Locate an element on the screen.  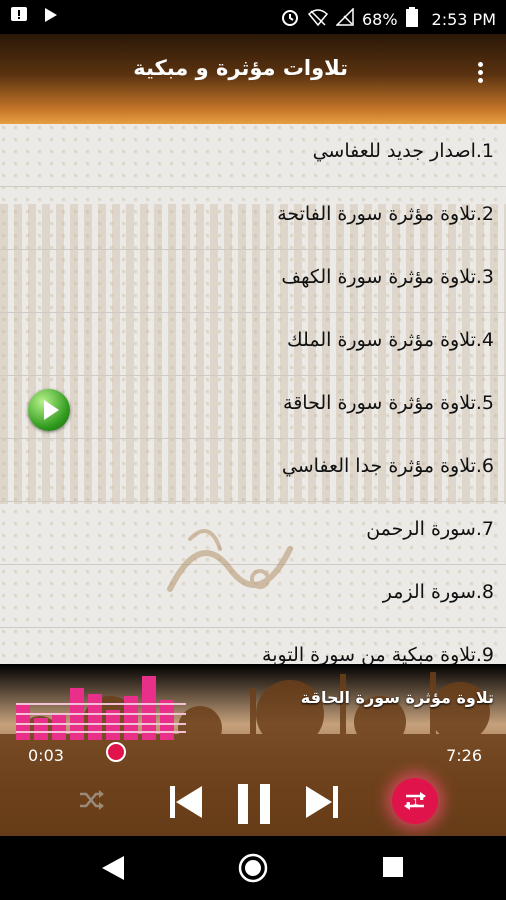
system-nav-bar is located at coordinates (253, 868).